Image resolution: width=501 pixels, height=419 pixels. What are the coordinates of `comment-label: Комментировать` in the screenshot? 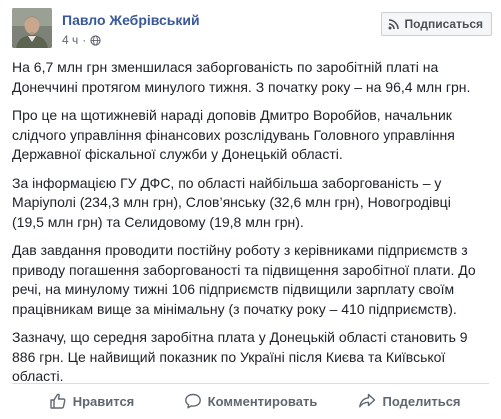 It's located at (262, 401).